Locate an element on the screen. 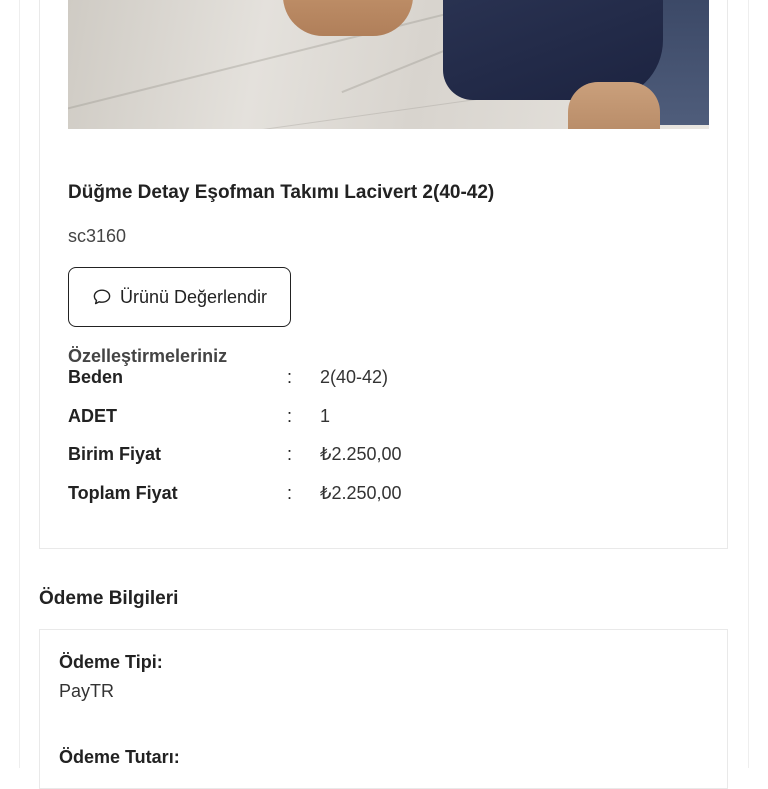 This screenshot has height=789, width=768. customizations-heading: Özelleştirmeleriniz is located at coordinates (148, 356).